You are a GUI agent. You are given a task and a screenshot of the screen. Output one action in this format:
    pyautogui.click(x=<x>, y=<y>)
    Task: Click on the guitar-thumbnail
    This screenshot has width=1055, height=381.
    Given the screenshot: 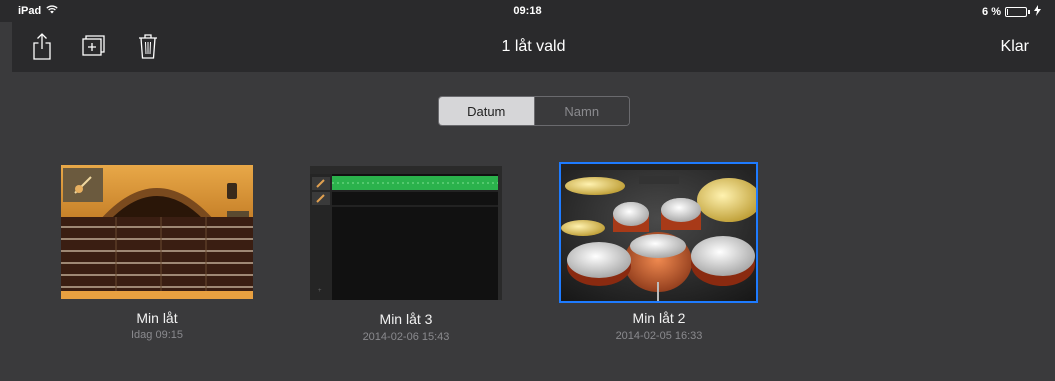 What is the action you would take?
    pyautogui.click(x=157, y=232)
    